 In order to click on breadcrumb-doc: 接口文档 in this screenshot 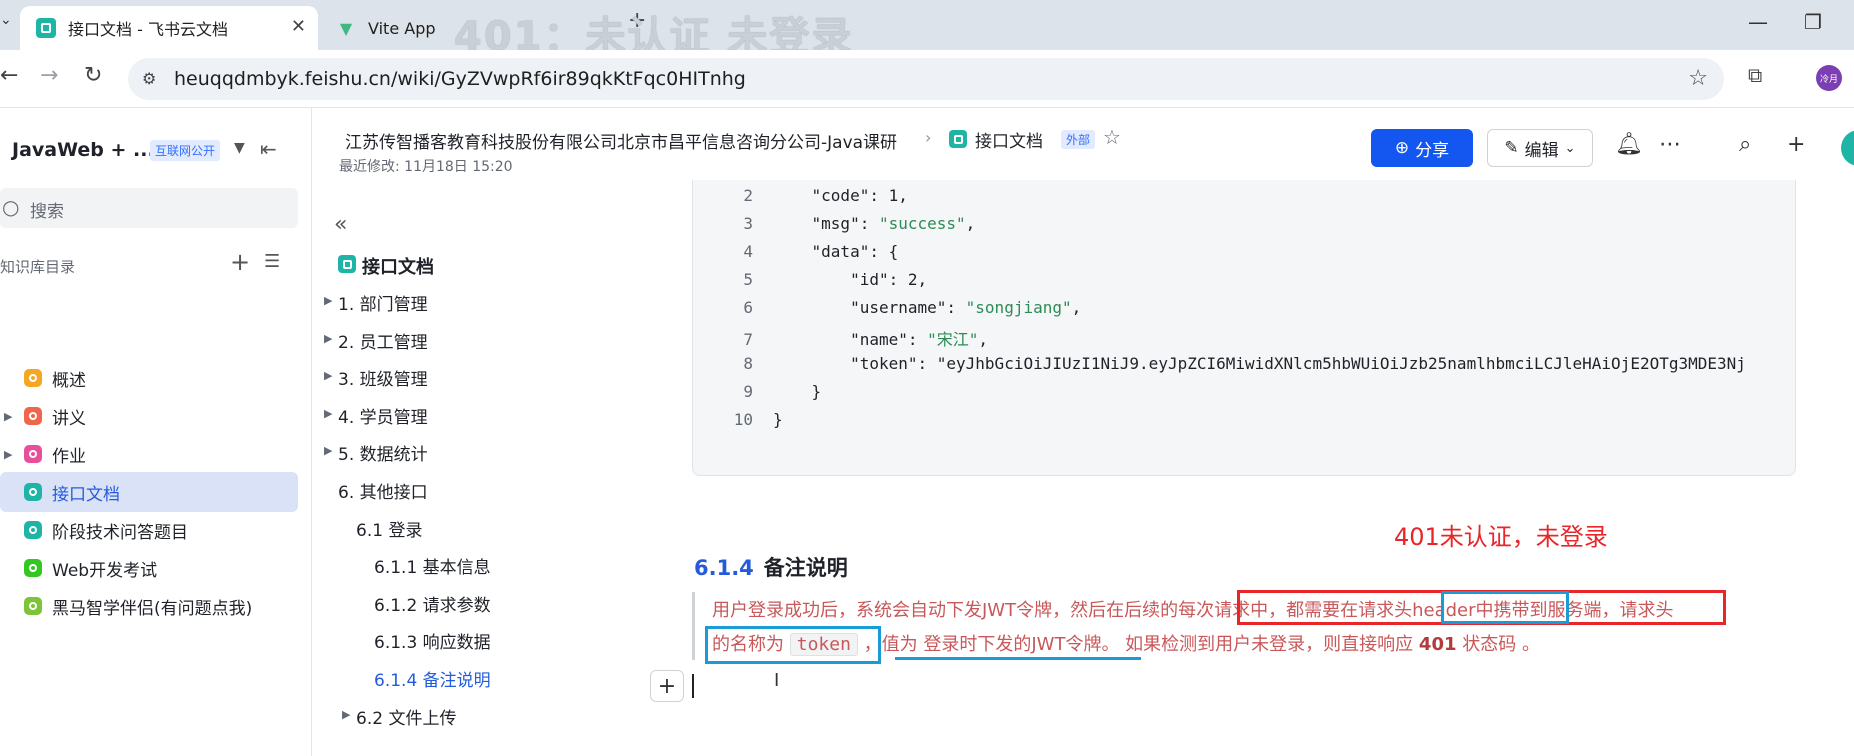, I will do `click(1009, 139)`.